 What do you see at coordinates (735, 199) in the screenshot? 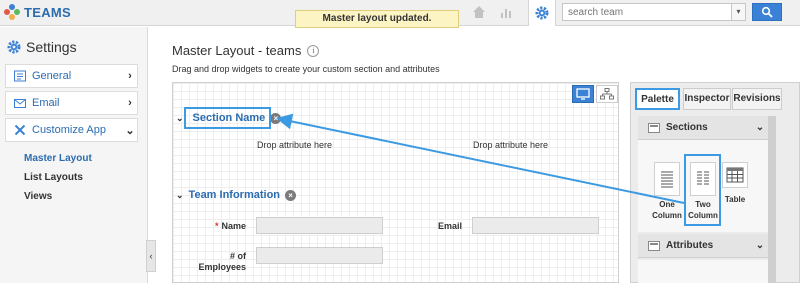
I see `widget-label: Table` at bounding box center [735, 199].